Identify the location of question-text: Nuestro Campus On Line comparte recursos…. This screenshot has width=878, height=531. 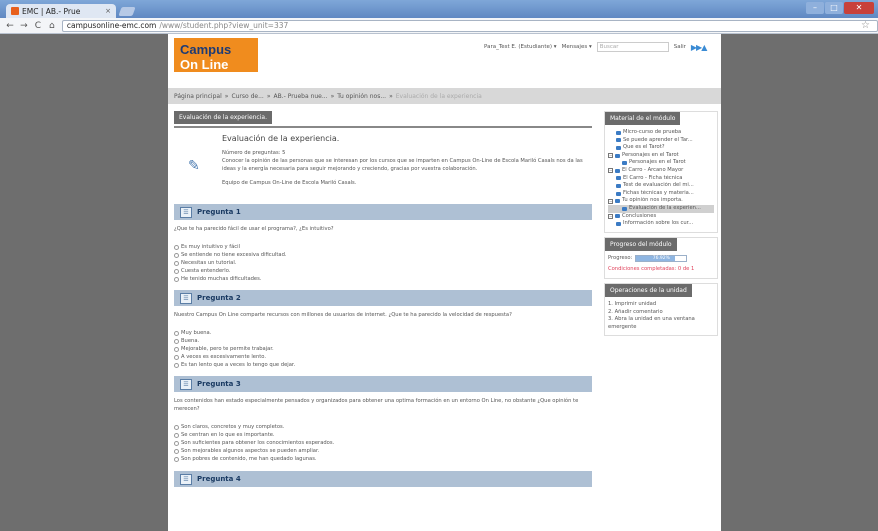
(343, 315).